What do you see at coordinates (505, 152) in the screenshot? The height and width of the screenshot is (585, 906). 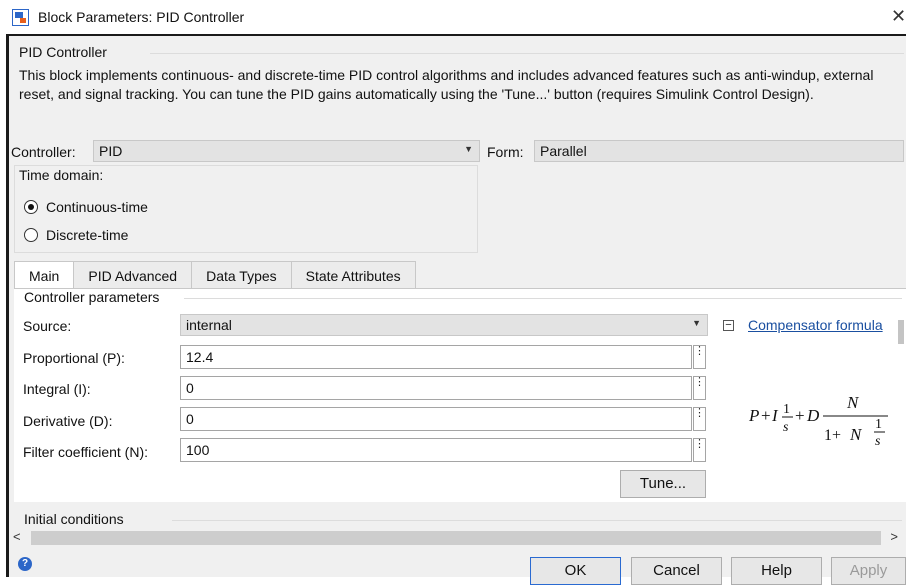 I see `form-label: Form:` at bounding box center [505, 152].